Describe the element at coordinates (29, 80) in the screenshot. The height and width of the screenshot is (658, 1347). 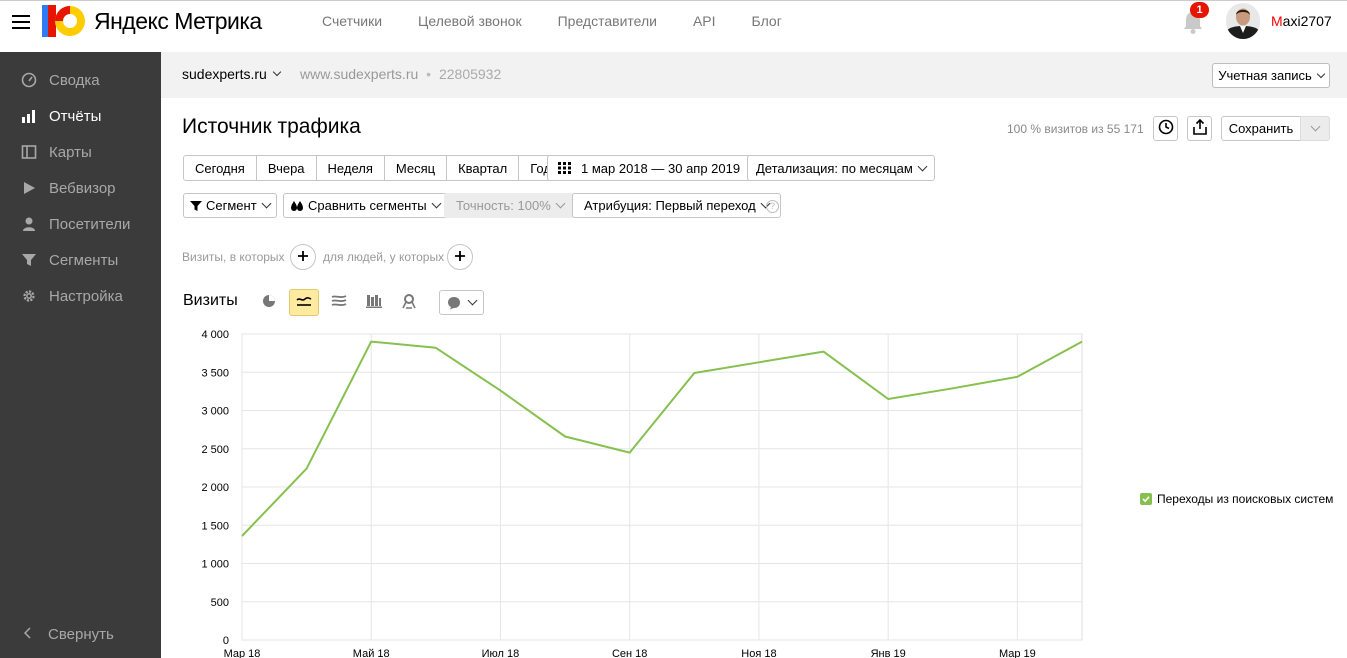
I see `gauge-icon` at that location.